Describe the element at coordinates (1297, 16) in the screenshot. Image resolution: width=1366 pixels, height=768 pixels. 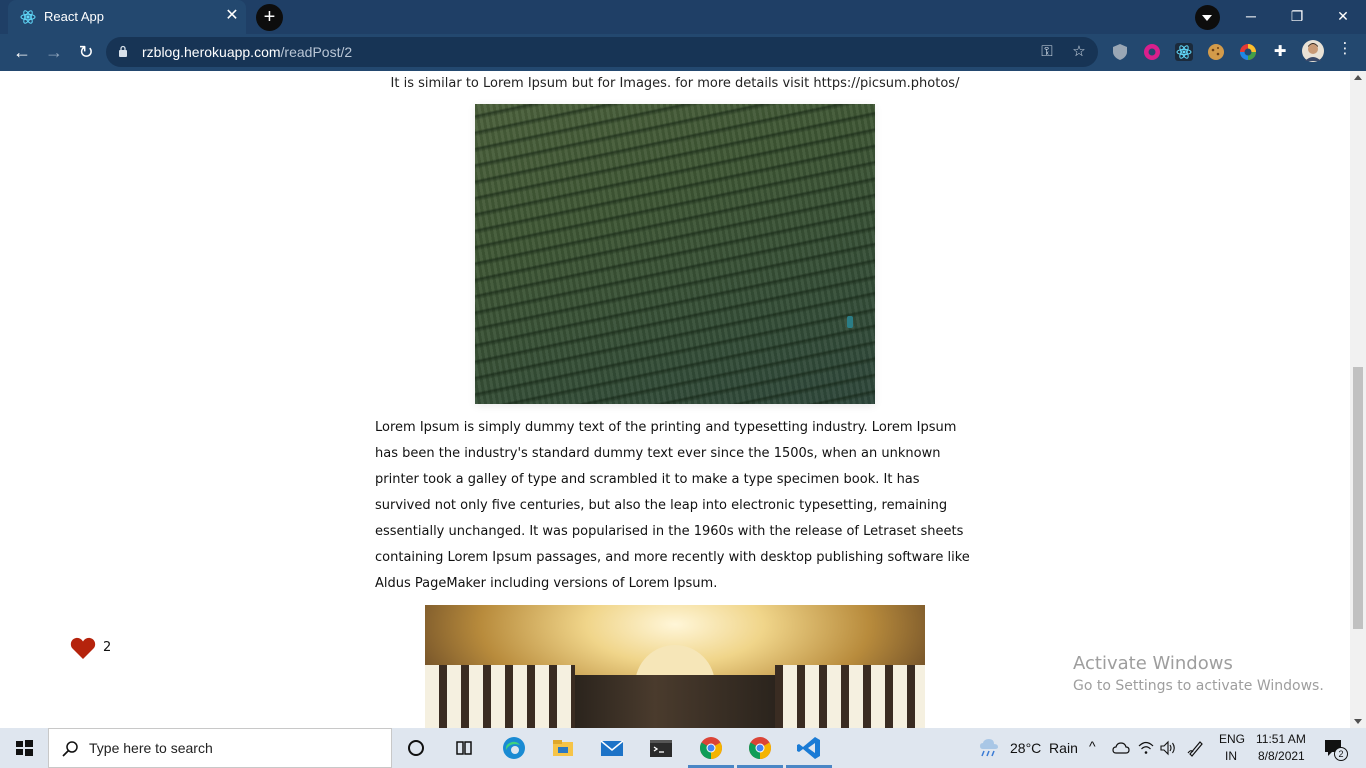
I see `restore-button: ❐` at that location.